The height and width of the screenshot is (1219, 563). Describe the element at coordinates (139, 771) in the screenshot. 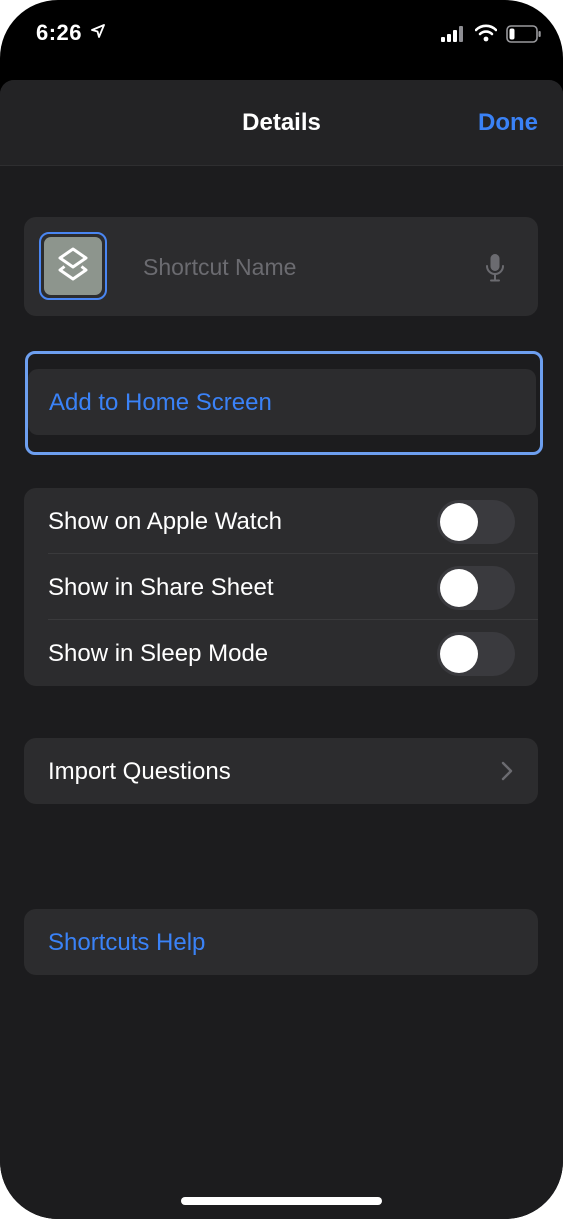

I see `import-questions-label: Import Questions` at that location.